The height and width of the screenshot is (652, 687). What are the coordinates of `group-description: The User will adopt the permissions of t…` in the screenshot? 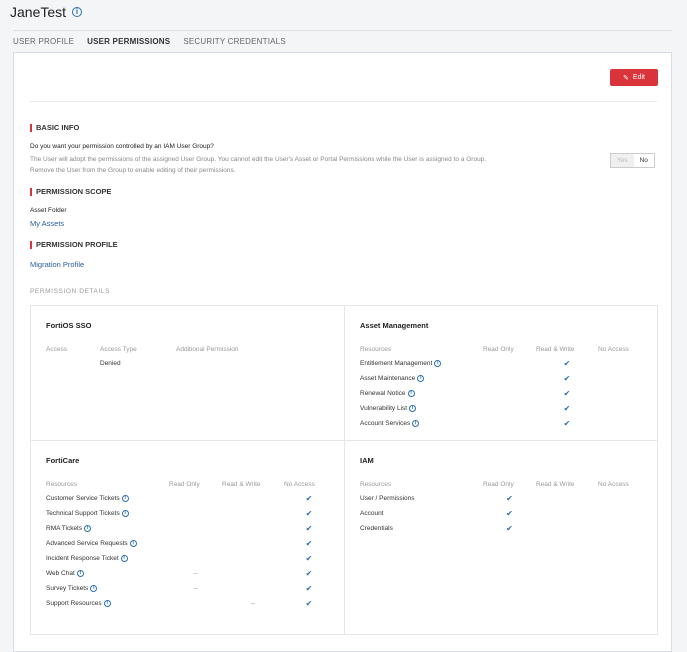 It's located at (258, 159).